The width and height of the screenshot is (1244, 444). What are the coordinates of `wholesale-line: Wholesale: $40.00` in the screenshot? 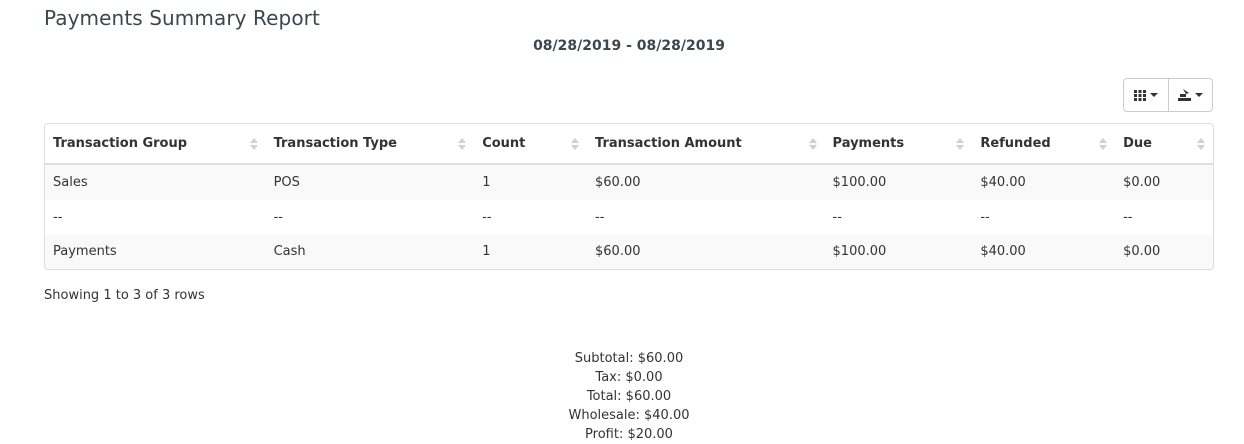 It's located at (629, 415).